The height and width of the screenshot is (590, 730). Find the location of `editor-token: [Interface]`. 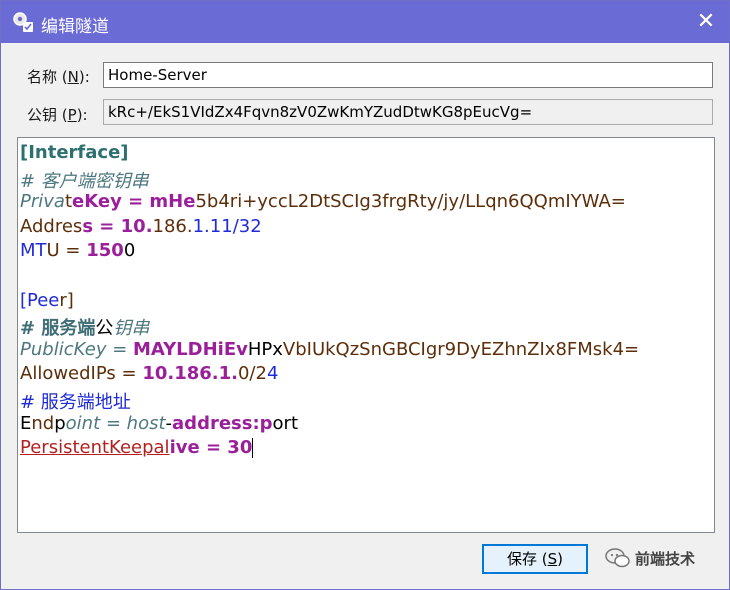

editor-token: [Interface] is located at coordinates (74, 152).